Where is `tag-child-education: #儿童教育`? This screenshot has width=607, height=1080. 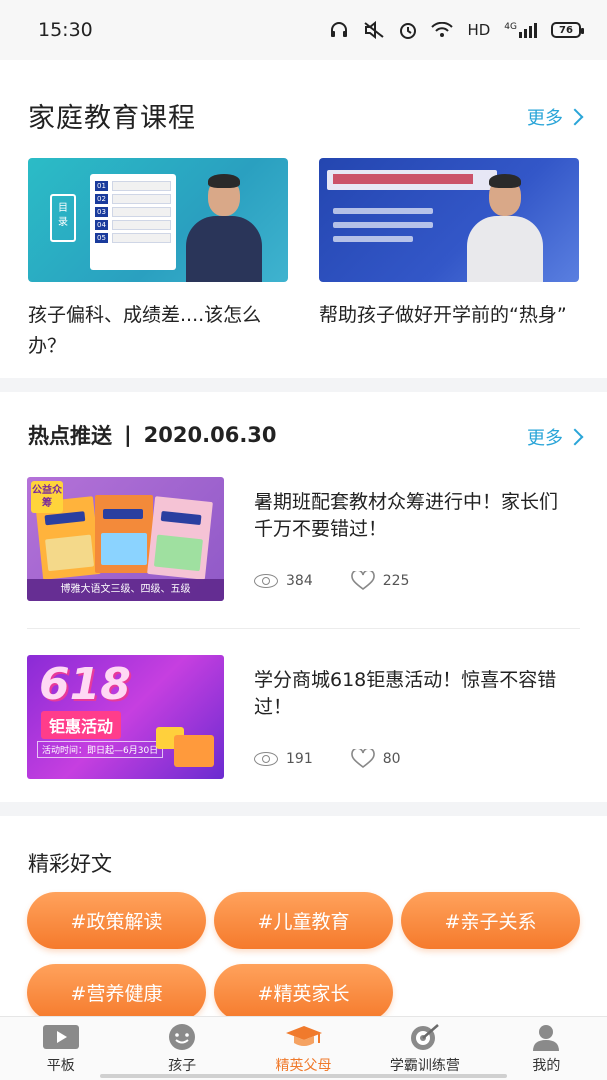 tag-child-education: #儿童教育 is located at coordinates (303, 920).